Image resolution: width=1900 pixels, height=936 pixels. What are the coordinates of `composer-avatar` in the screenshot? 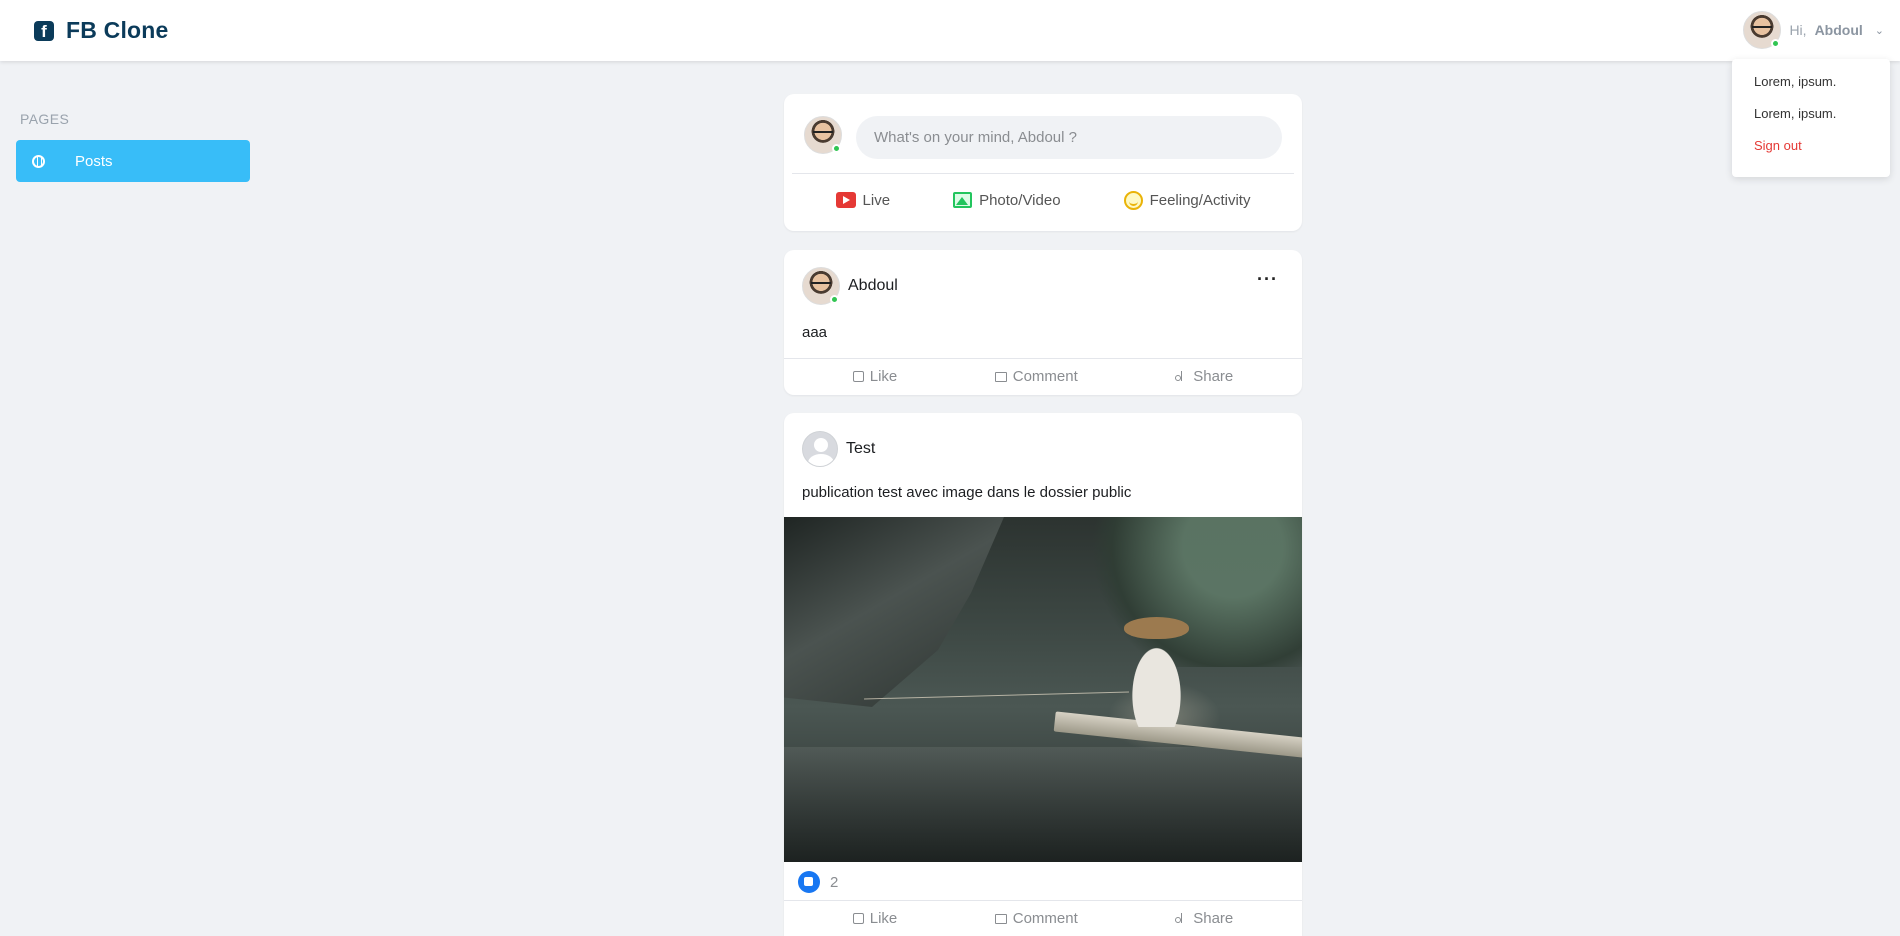 It's located at (823, 135).